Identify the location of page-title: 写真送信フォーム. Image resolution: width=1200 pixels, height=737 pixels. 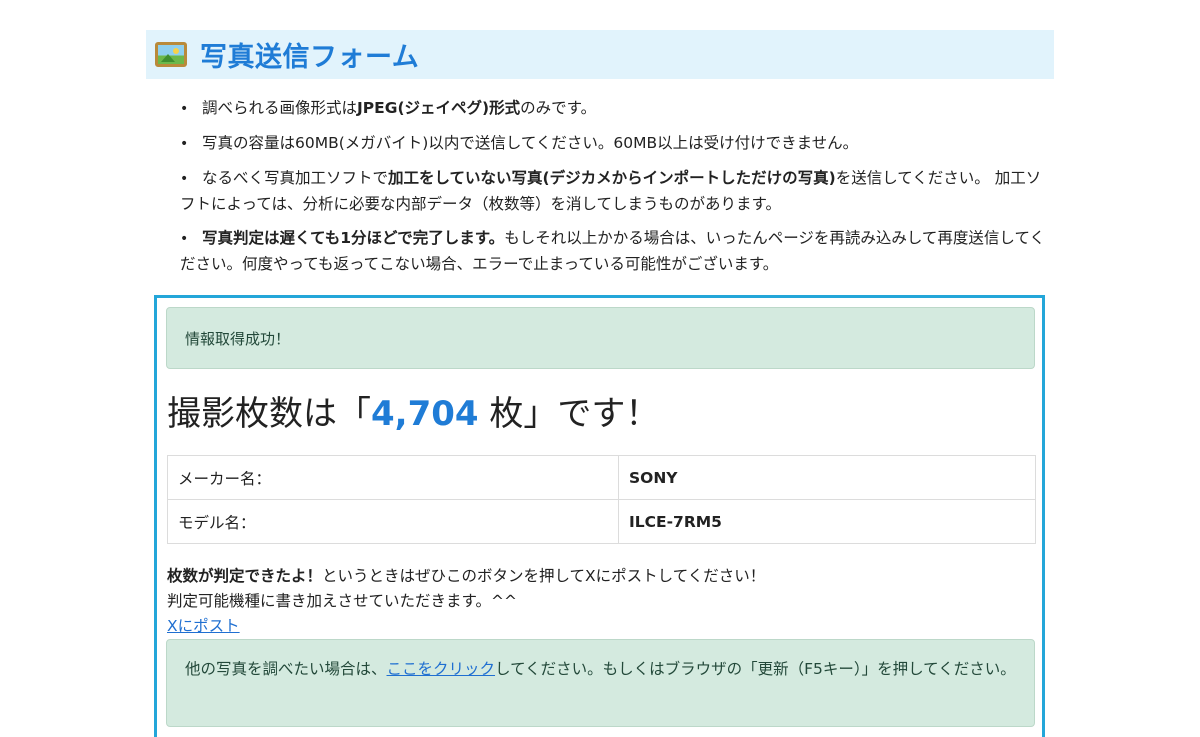
(310, 57).